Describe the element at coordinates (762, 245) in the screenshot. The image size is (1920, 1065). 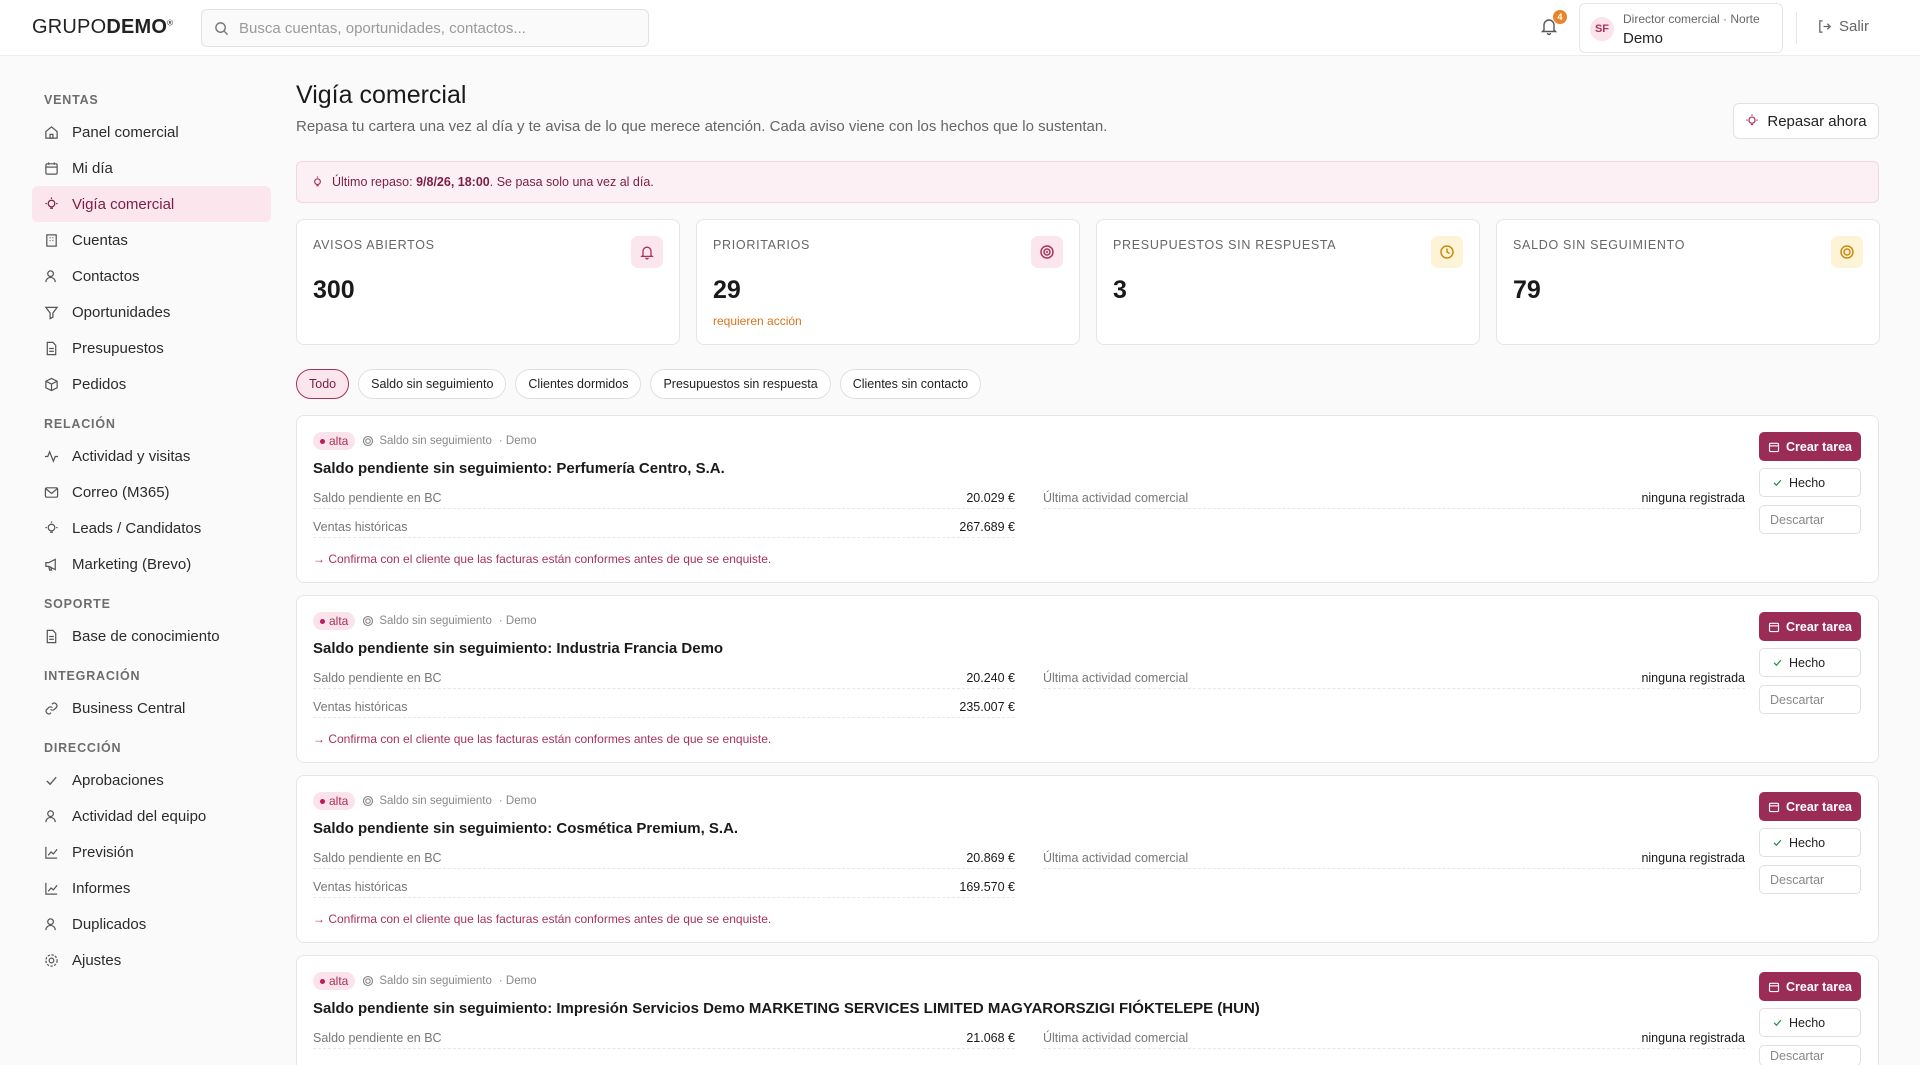
I see `kpi-label: PRIORITARIOS` at that location.